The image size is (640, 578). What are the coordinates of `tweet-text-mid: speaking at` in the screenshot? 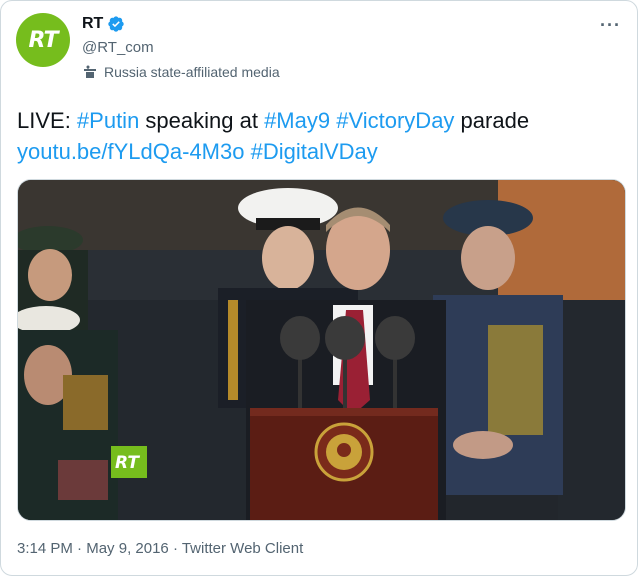 It's located at (202, 120).